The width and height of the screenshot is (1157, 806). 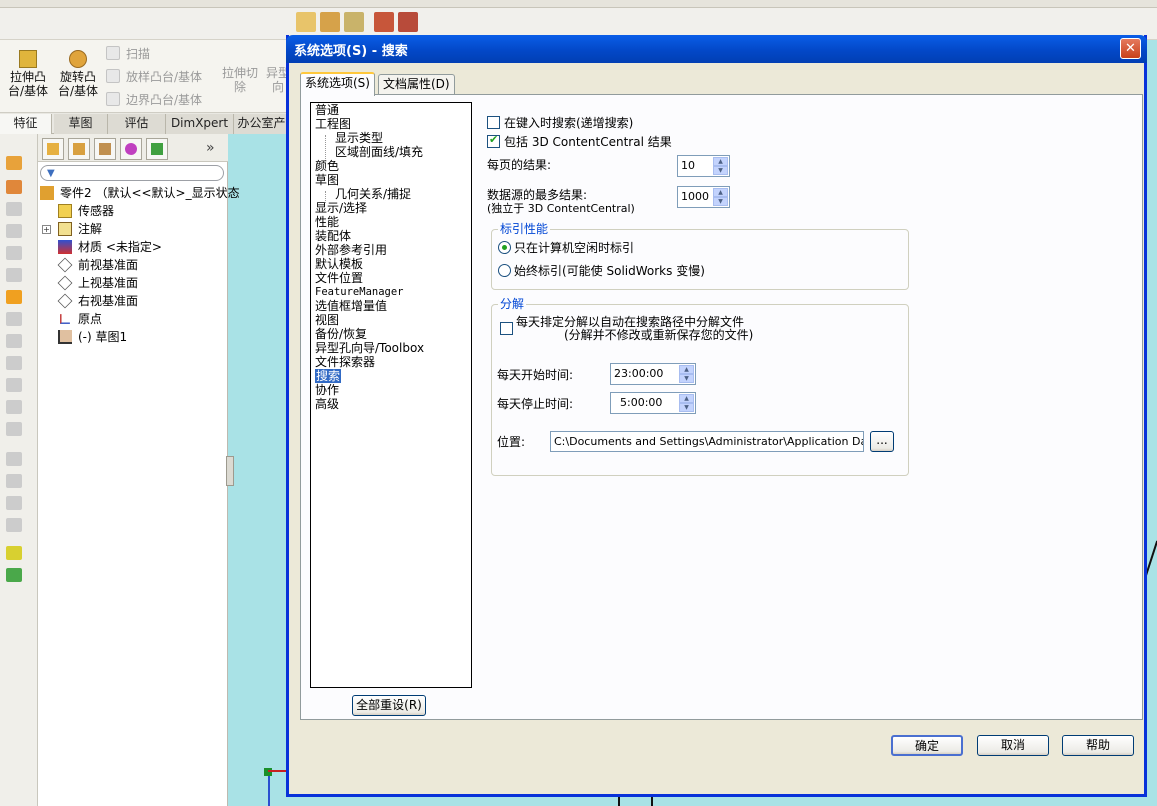 What do you see at coordinates (28, 72) in the screenshot?
I see `extrude-boss-button: 拉伸凸 台/基体` at bounding box center [28, 72].